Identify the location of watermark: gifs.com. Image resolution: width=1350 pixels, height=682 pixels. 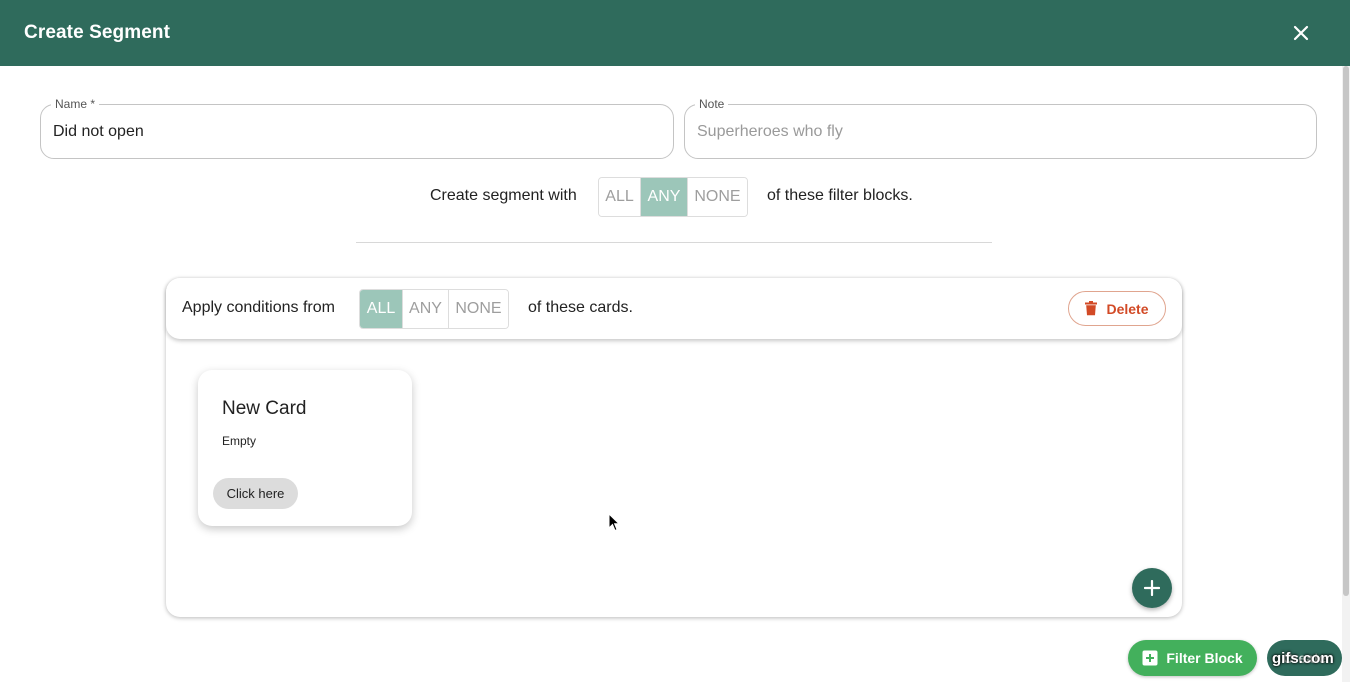
(1303, 658).